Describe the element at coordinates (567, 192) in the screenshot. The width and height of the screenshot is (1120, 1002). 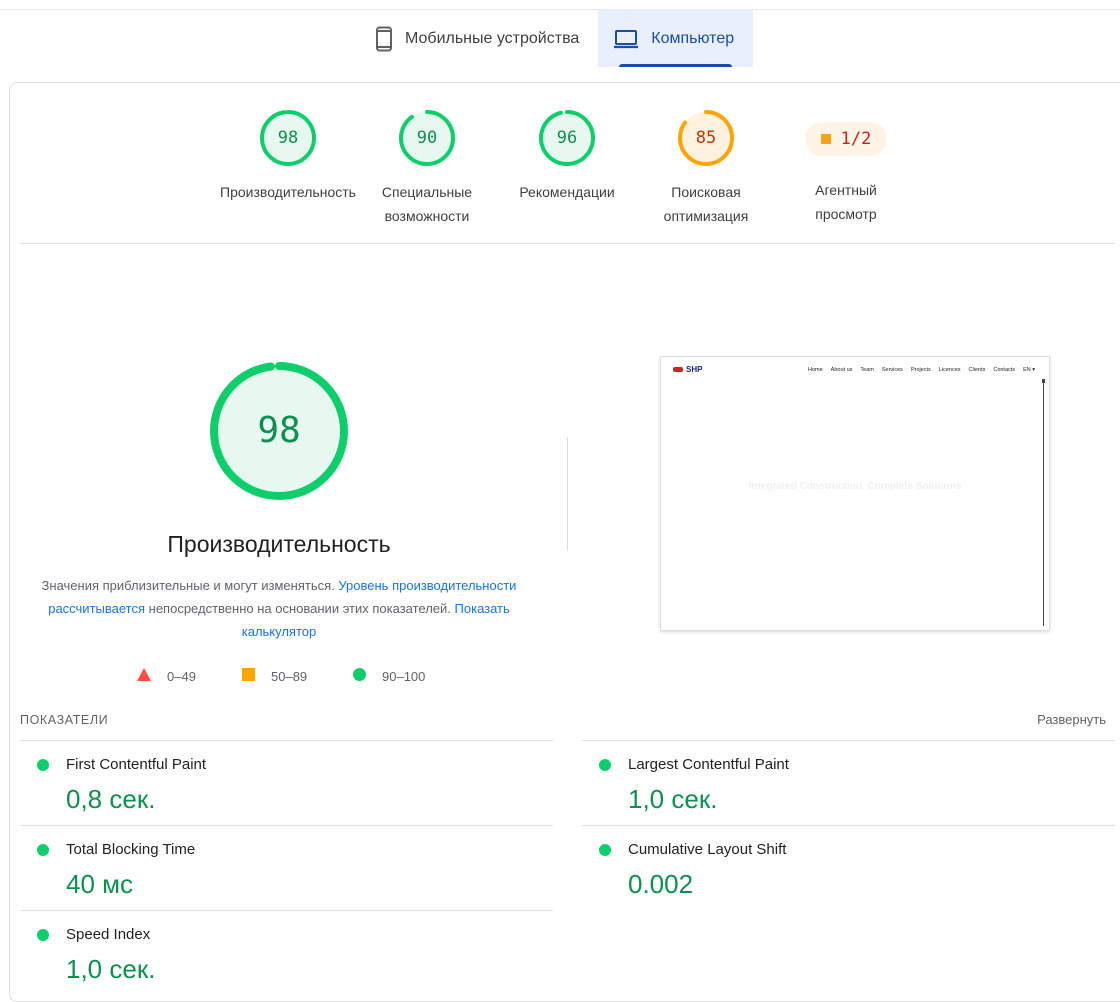
I see `gauge-label: Рекомендации` at that location.